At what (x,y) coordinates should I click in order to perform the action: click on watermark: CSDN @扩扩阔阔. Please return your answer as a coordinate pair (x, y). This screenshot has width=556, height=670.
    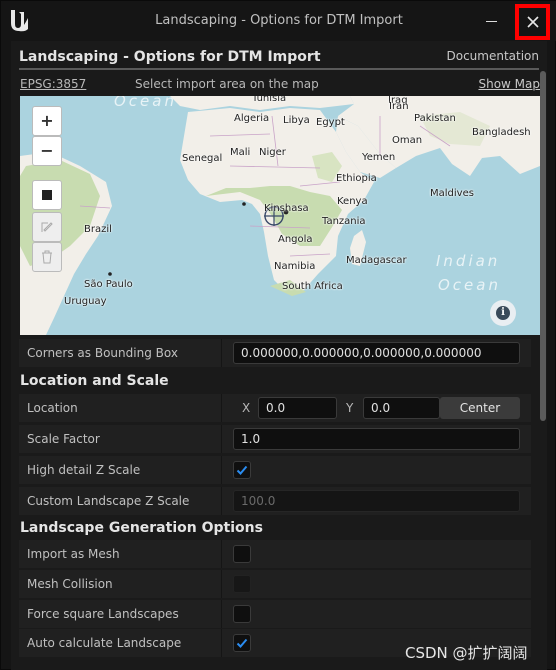
    Looking at the image, I should click on (466, 653).